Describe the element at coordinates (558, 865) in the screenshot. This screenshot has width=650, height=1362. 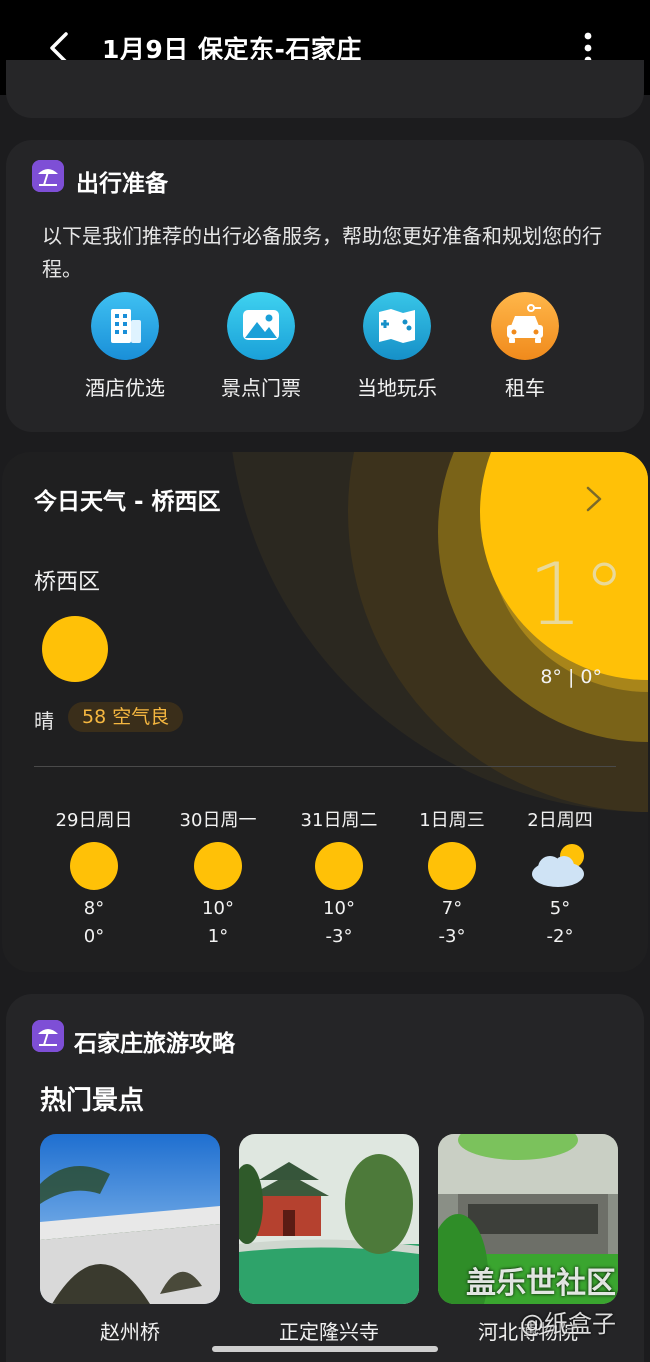
I see `partly-cloudy-icon` at that location.